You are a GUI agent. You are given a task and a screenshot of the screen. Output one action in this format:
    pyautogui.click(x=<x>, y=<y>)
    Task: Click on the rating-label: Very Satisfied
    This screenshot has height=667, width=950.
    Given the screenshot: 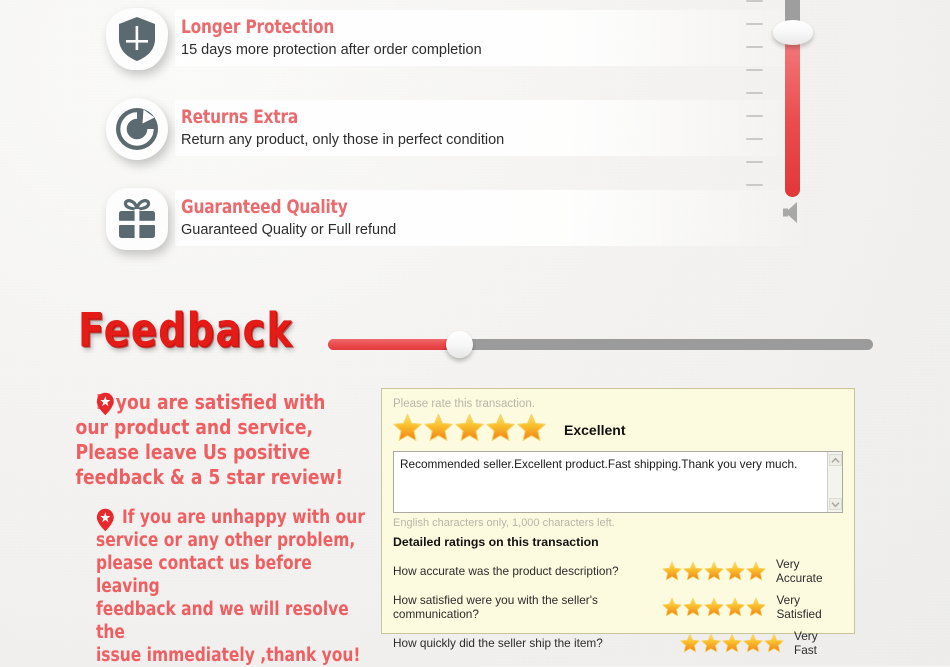 What is the action you would take?
    pyautogui.click(x=799, y=607)
    